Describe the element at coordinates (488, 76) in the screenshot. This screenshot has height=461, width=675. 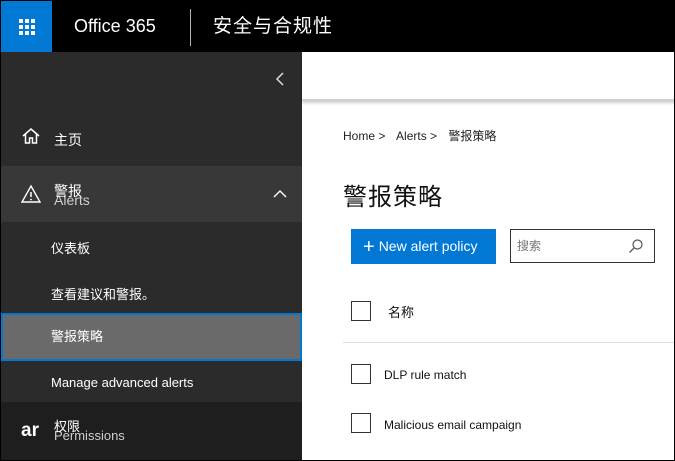
I see `command-bar` at that location.